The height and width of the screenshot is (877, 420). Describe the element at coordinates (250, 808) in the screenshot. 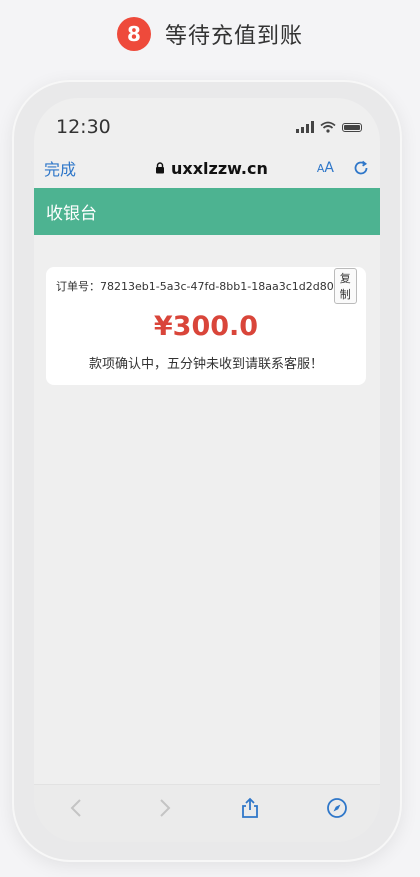

I see `share-icon` at that location.